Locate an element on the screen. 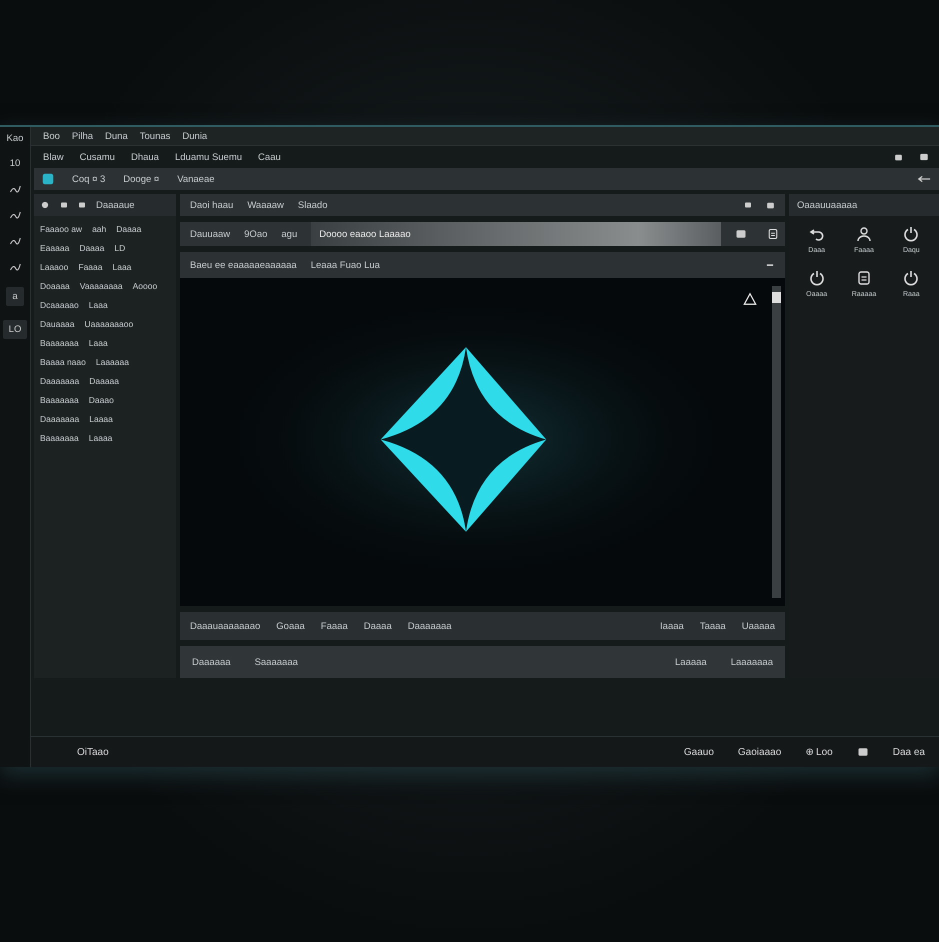 This screenshot has width=939, height=942. table-cell: Baaaa naao is located at coordinates (63, 362).